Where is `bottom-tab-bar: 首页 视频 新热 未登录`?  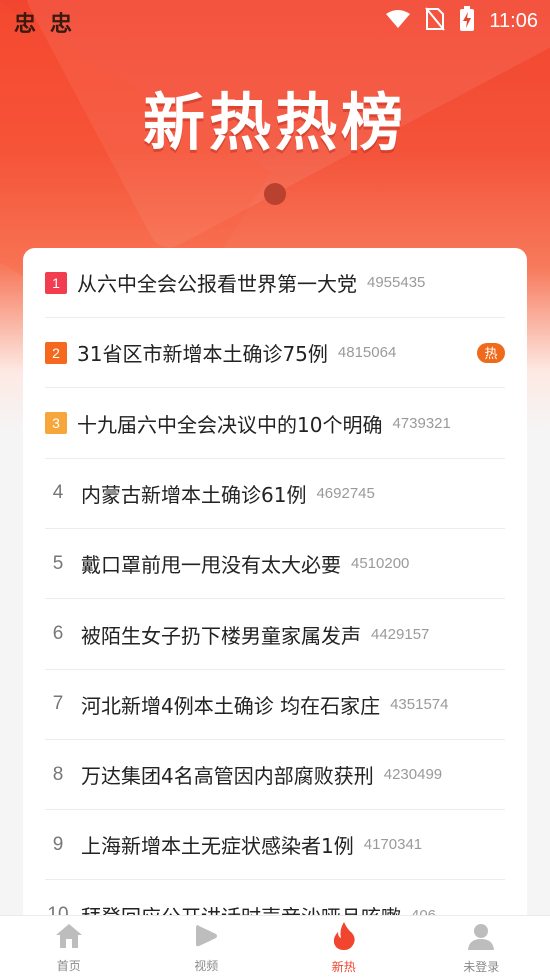
bottom-tab-bar: 首页 视频 新热 未登录 is located at coordinates (275, 947).